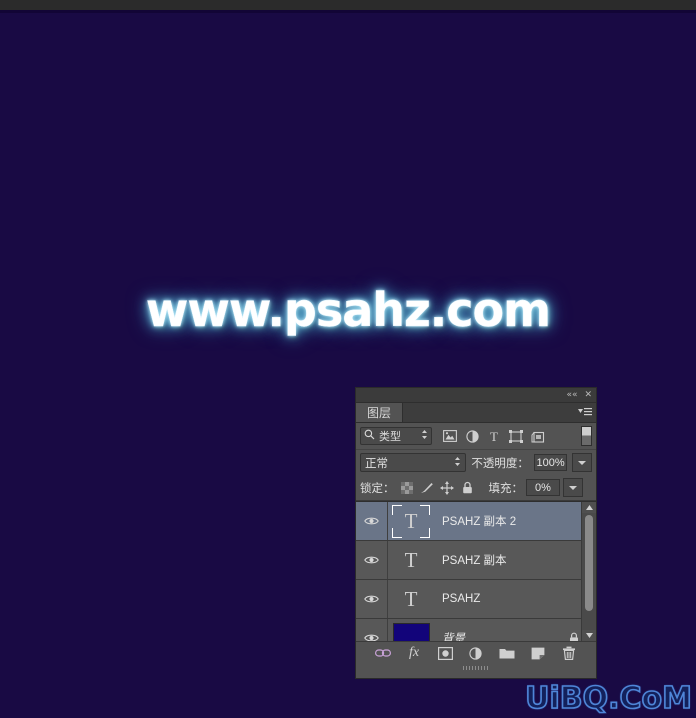 The width and height of the screenshot is (696, 718). I want to click on tab-layers: 图层, so click(380, 412).